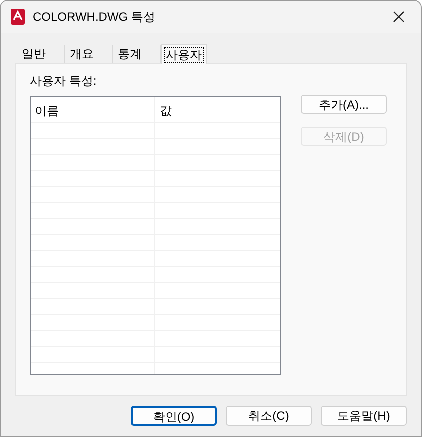 Image resolution: width=422 pixels, height=437 pixels. I want to click on column-header: 값, so click(217, 109).